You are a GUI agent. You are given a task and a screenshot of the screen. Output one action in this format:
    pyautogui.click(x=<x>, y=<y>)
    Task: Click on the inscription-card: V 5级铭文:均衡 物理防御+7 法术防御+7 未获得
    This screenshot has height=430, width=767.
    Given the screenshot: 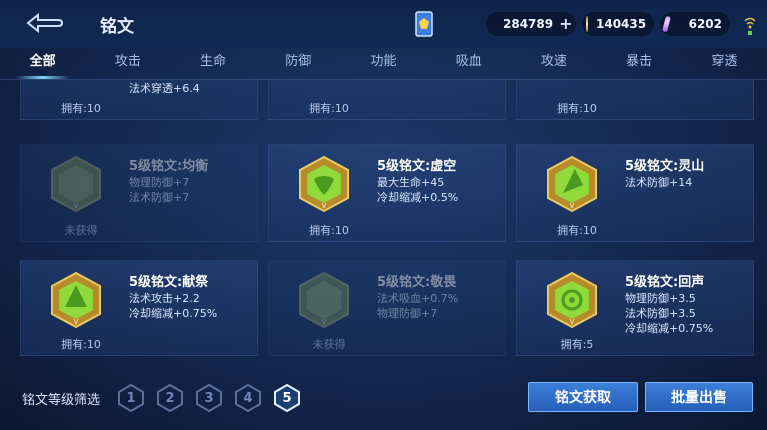 What is the action you would take?
    pyautogui.click(x=139, y=193)
    